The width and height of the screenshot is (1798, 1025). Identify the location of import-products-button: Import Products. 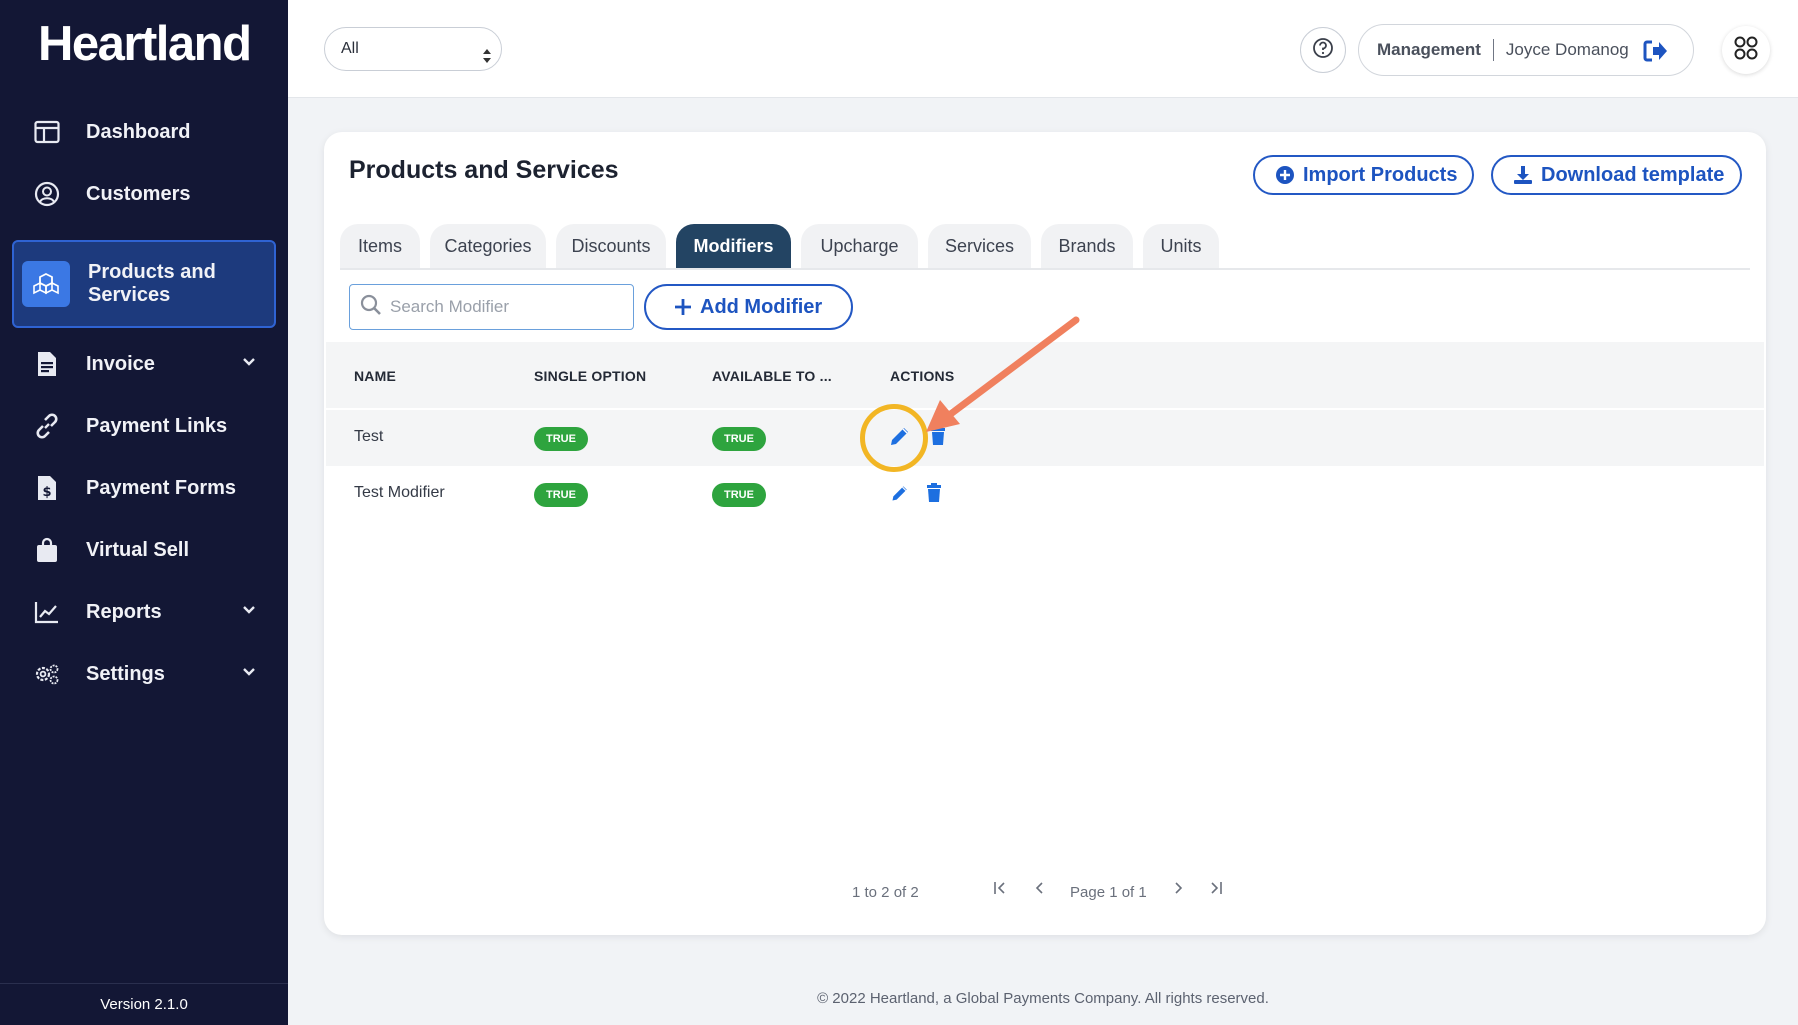
(1363, 175).